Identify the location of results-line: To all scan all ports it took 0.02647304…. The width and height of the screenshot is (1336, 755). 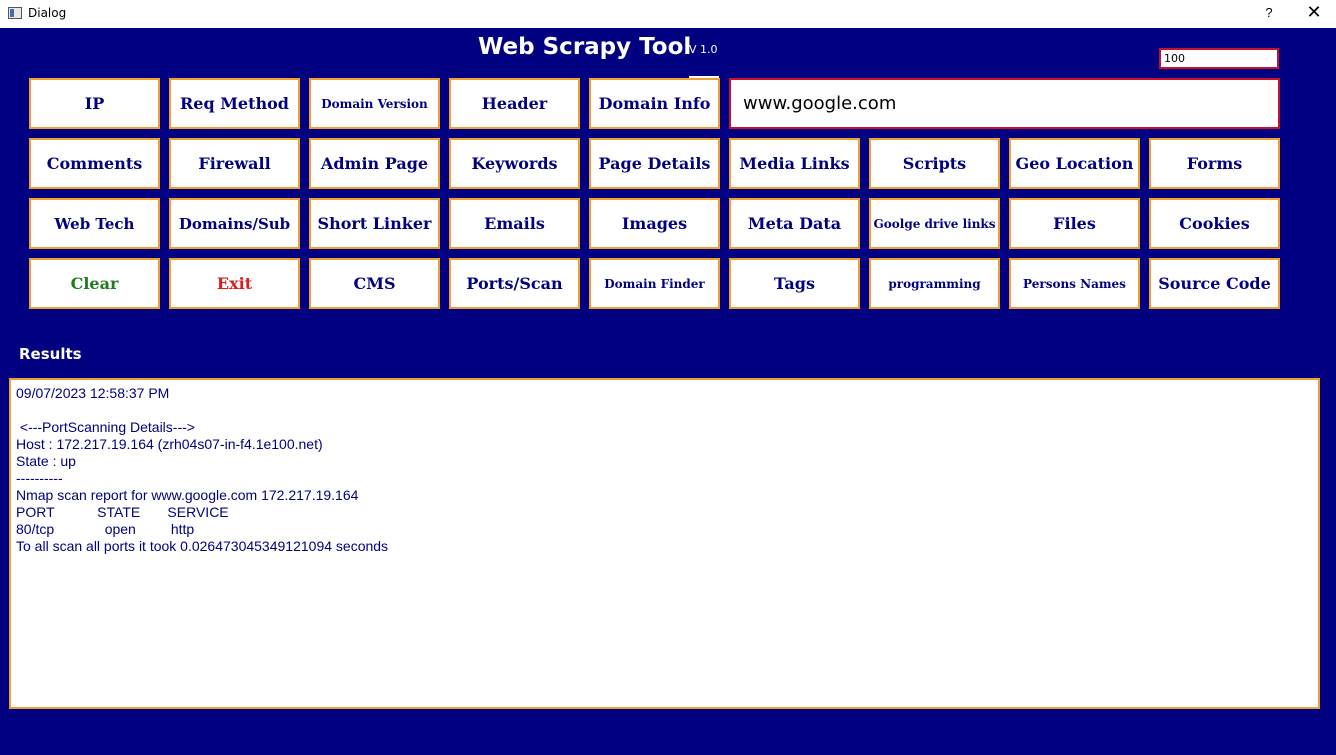
(202, 546).